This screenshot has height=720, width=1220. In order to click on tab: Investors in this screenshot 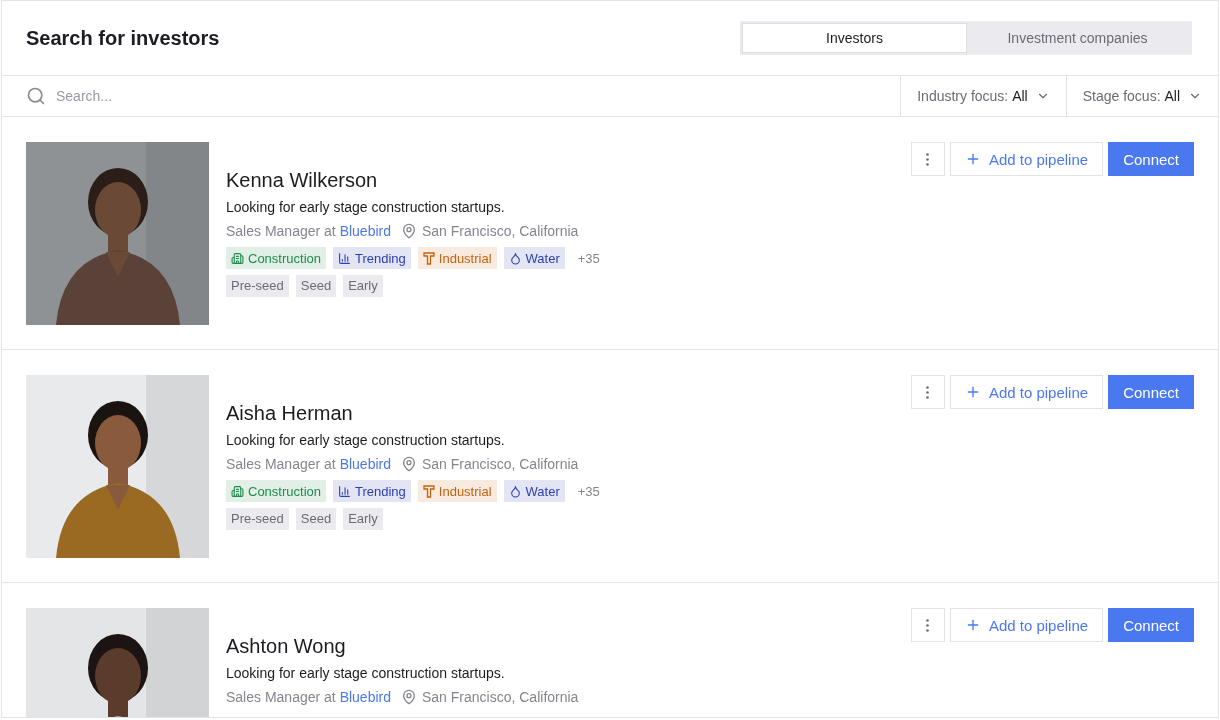, I will do `click(854, 38)`.